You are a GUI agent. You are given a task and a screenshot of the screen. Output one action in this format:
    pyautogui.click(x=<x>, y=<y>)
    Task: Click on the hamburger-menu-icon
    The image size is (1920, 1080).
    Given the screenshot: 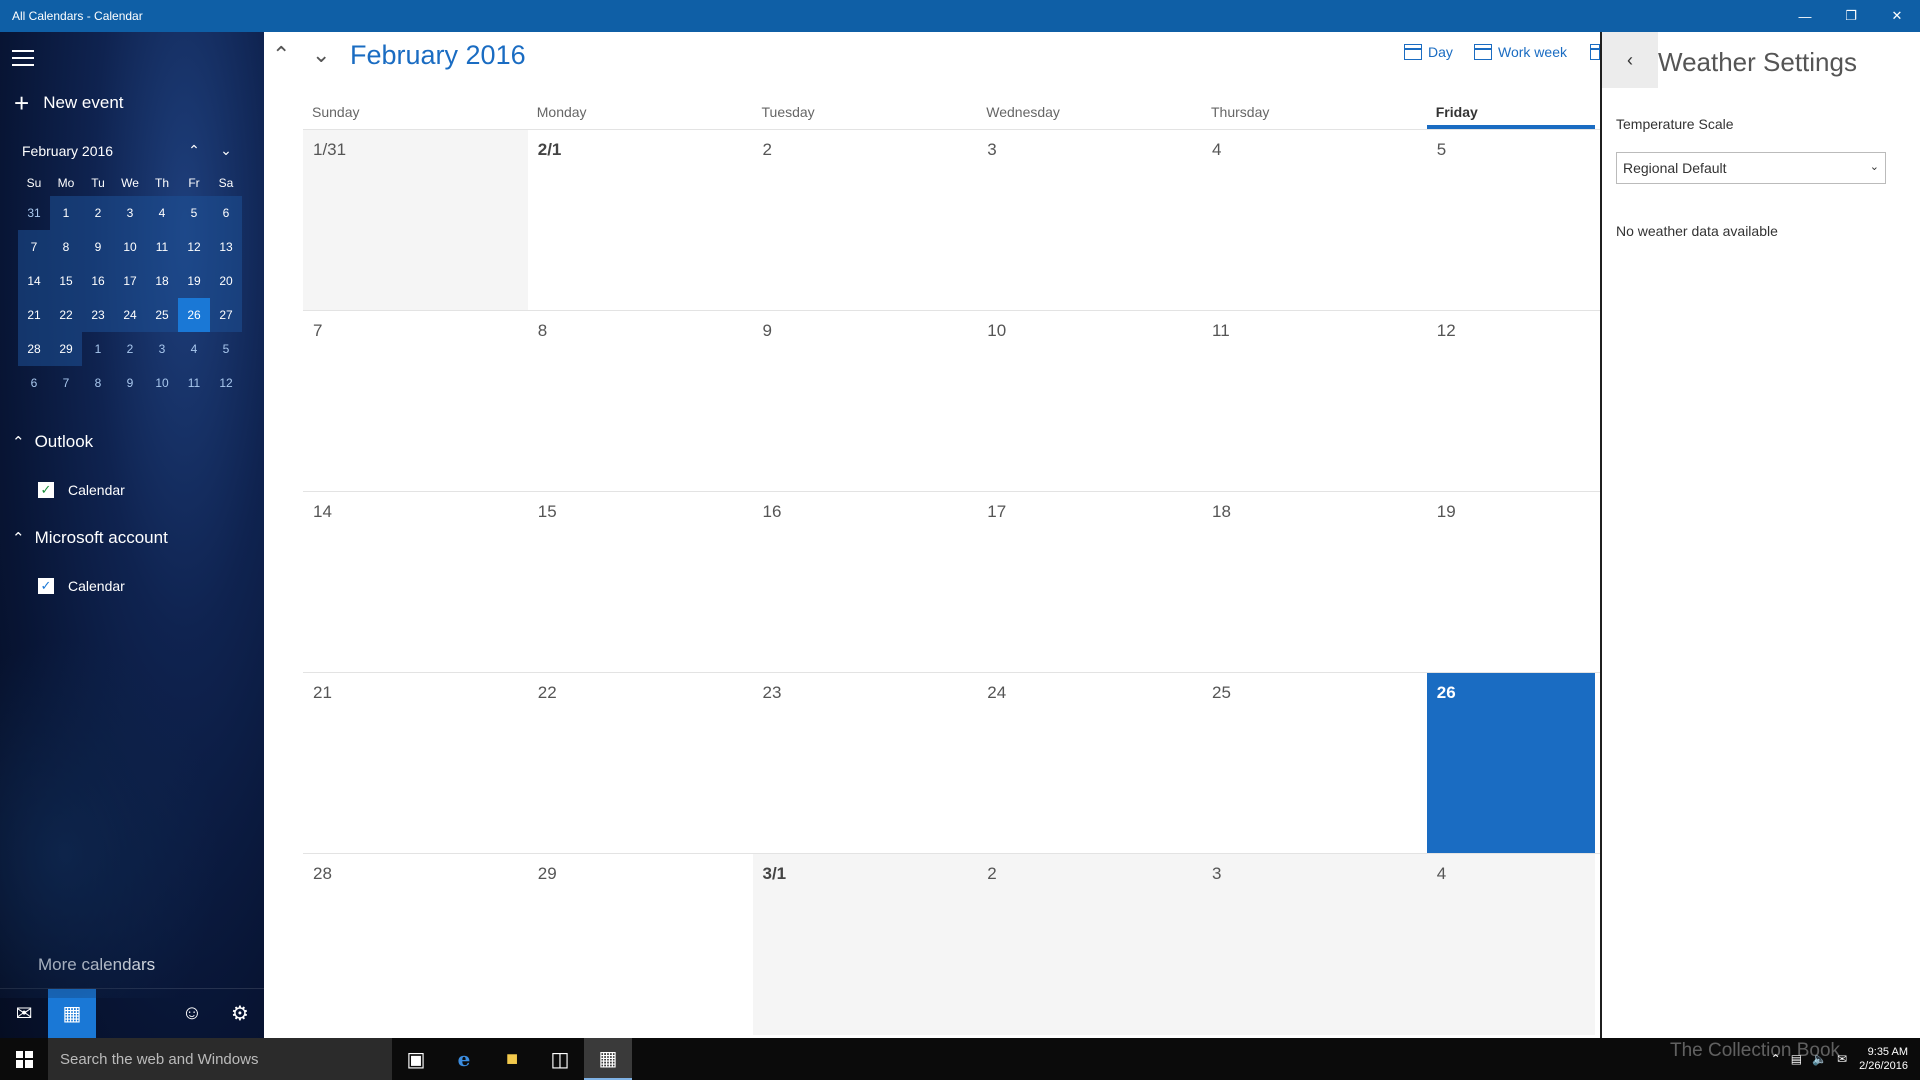 What is the action you would take?
    pyautogui.click(x=23, y=58)
    